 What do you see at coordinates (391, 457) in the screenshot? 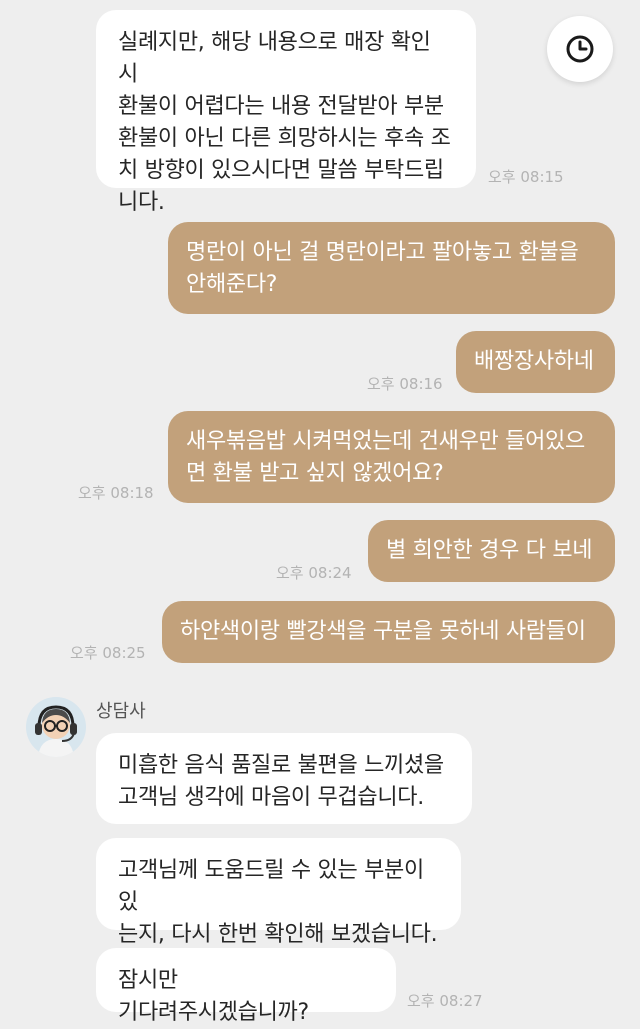
I see `outgoing-message: 새우볶음밥 시켜먹었는데 건새우만 들어있으 면 환불 받고 싶지 않겠어요?` at bounding box center [391, 457].